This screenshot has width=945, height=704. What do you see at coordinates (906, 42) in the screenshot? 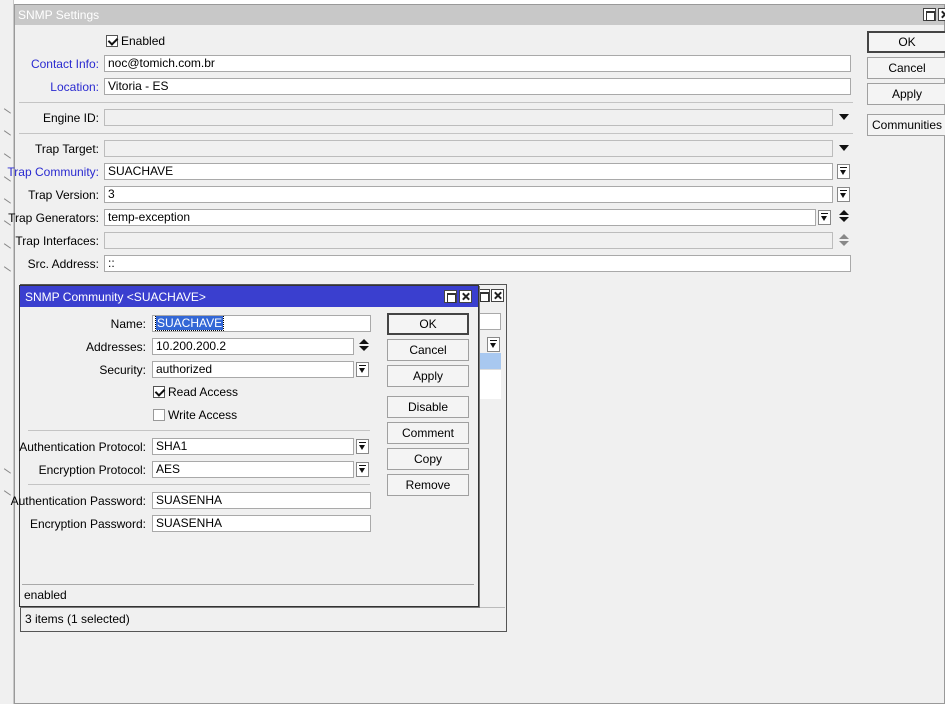
I see `ok-button: OK` at bounding box center [906, 42].